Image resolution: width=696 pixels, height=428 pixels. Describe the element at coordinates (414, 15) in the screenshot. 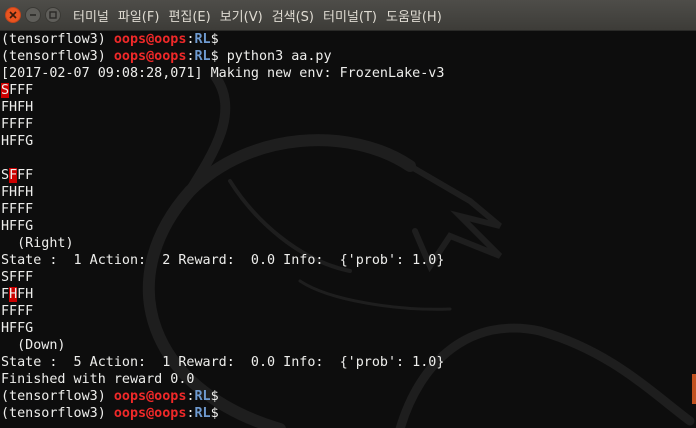

I see `menu-item-help: 도움말(H)` at that location.